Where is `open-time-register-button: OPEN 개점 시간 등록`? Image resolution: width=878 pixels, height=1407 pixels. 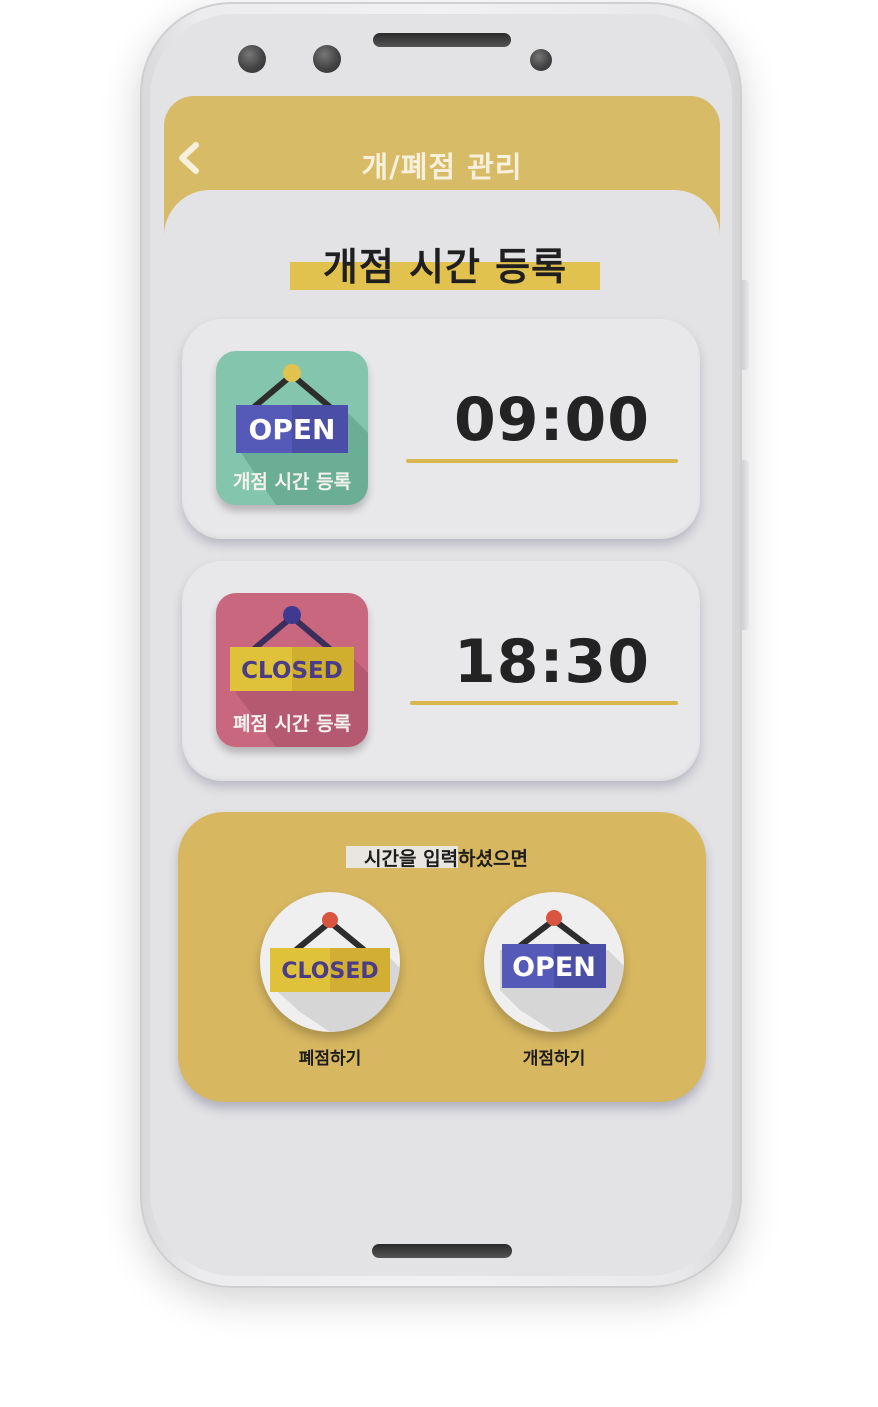
open-time-register-button: OPEN 개점 시간 등록 is located at coordinates (292, 428).